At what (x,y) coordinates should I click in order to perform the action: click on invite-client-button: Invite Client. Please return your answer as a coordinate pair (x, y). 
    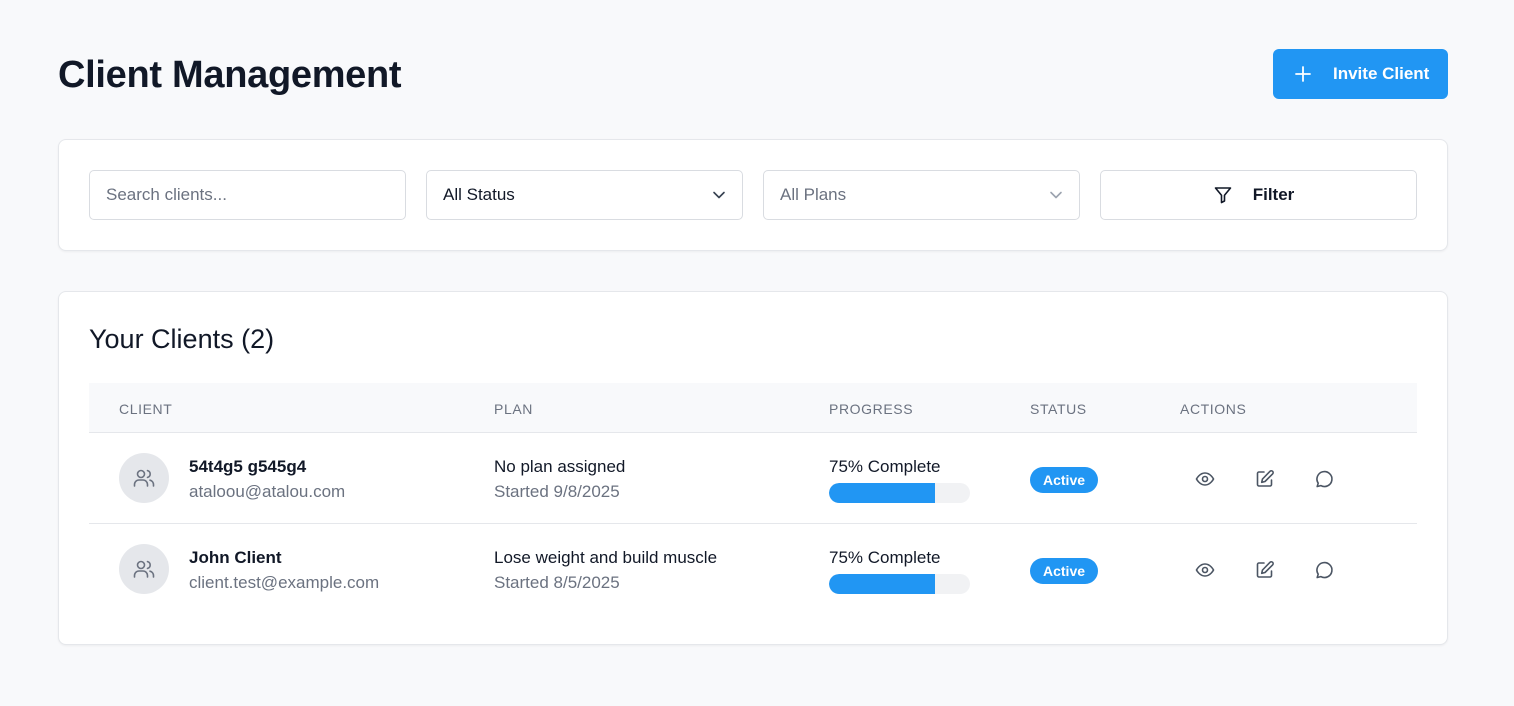
    Looking at the image, I should click on (1360, 74).